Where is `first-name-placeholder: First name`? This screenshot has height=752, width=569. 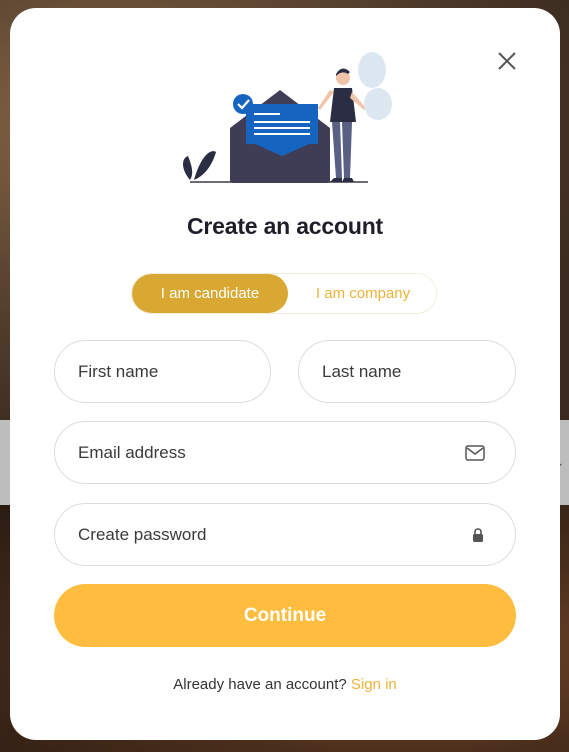 first-name-placeholder: First name is located at coordinates (118, 371).